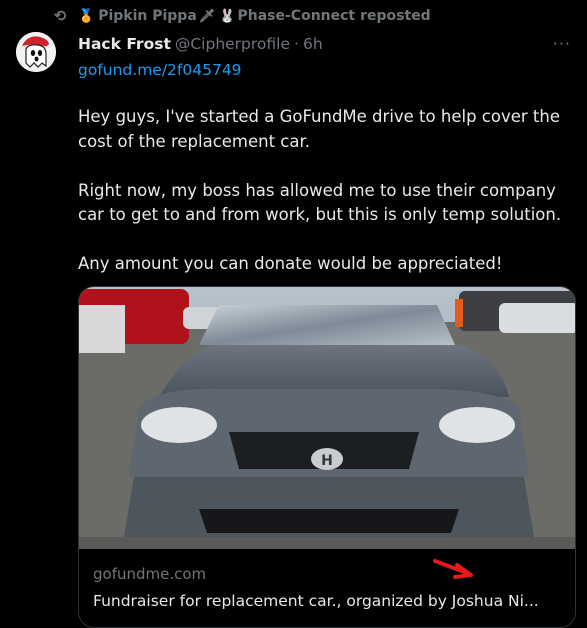  Describe the element at coordinates (86, 16) in the screenshot. I see `medal-icon: 🏅` at that location.